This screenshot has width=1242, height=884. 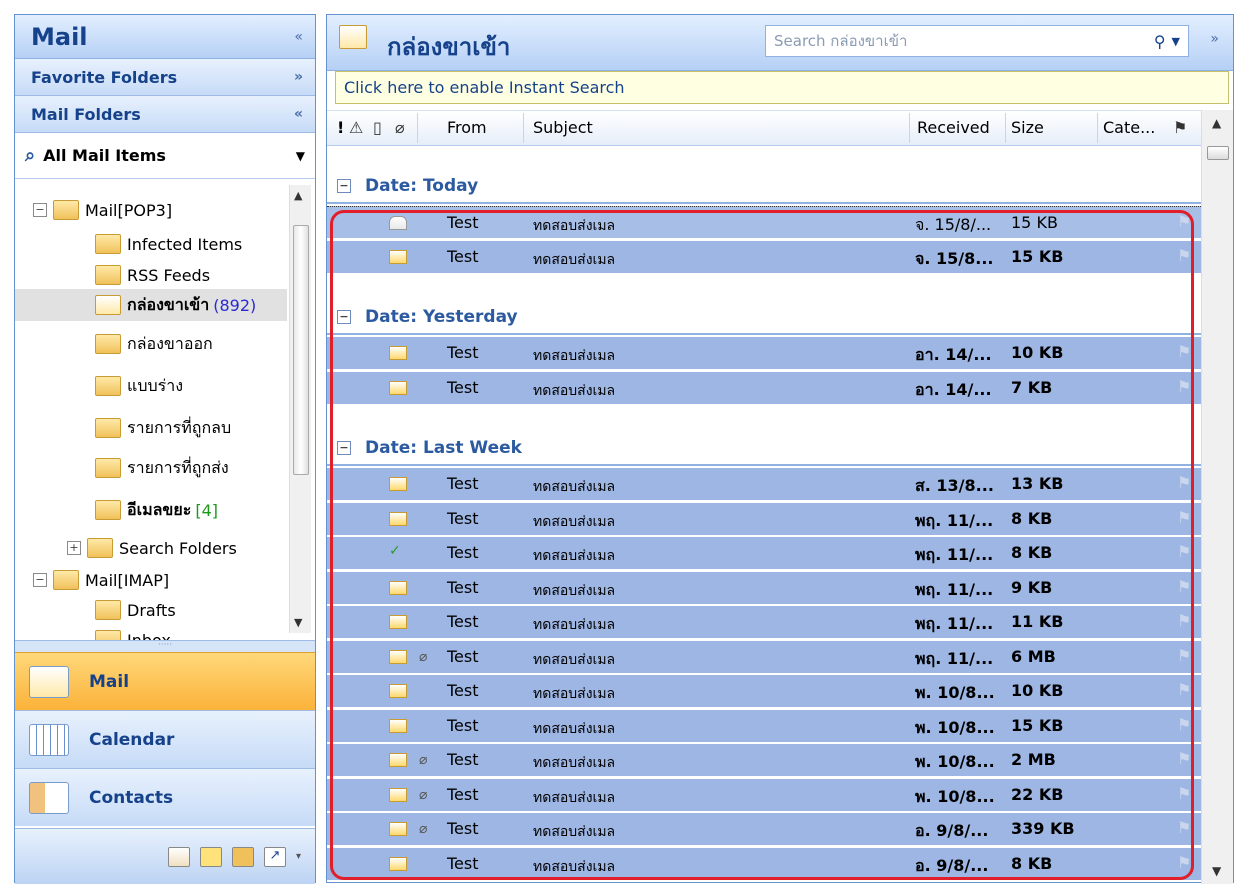 What do you see at coordinates (764, 829) in the screenshot?
I see `message-row: ⌀ Test ทดสอบส่งเมล อ. 9/8/... 339 KB ⚑` at bounding box center [764, 829].